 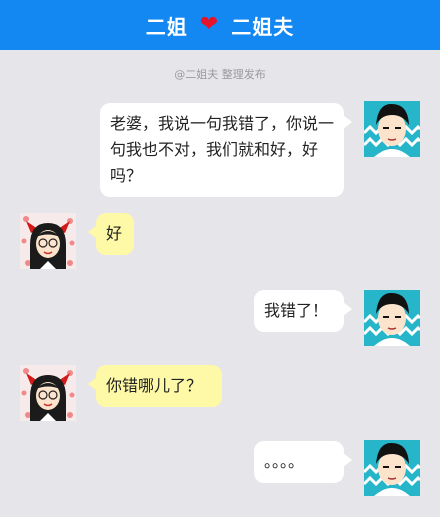 What do you see at coordinates (220, 74) in the screenshot?
I see `credit-line: @二姐夫 整理发布` at bounding box center [220, 74].